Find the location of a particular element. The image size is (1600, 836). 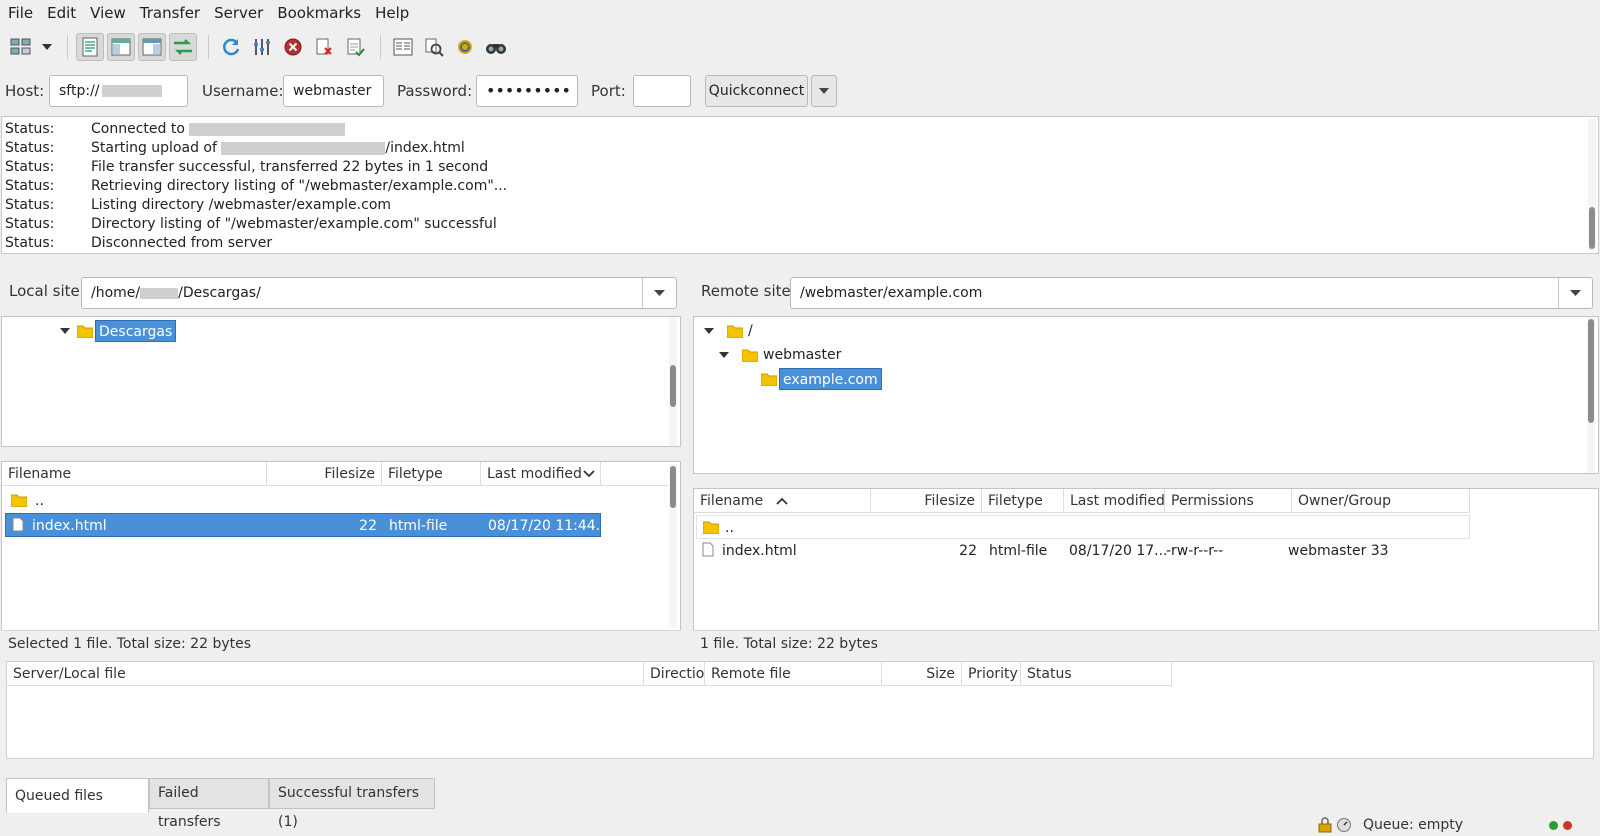

password-input: ••••••••• is located at coordinates (527, 91).